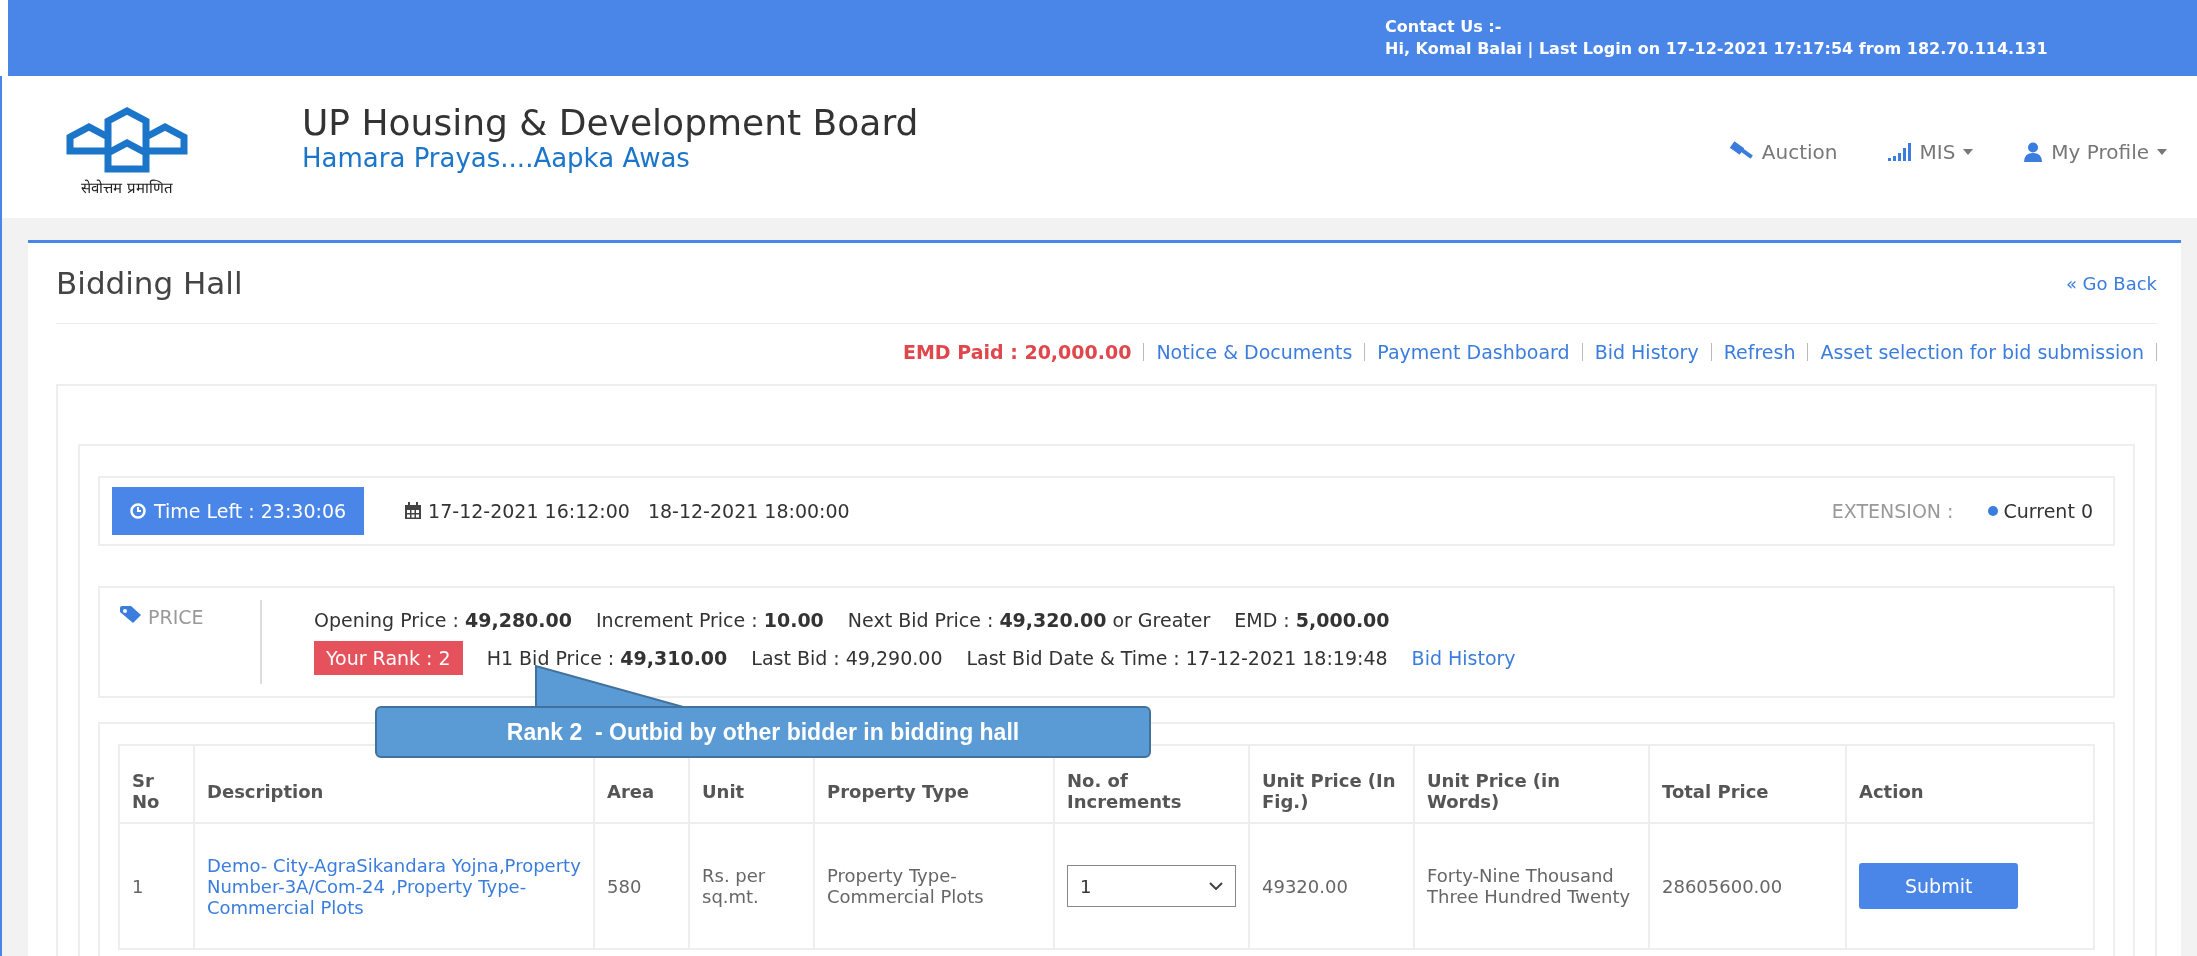 This screenshot has width=2197, height=956. I want to click on price-info: H1 Bid Price : 49,310.00, so click(607, 658).